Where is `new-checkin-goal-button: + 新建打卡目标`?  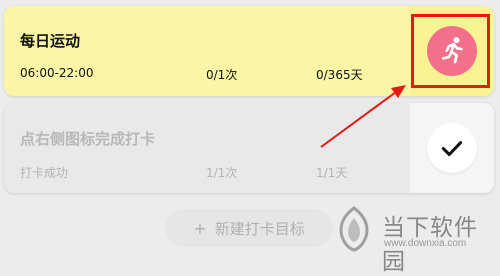 new-checkin-goal-button: + 新建打卡目标 is located at coordinates (249, 228).